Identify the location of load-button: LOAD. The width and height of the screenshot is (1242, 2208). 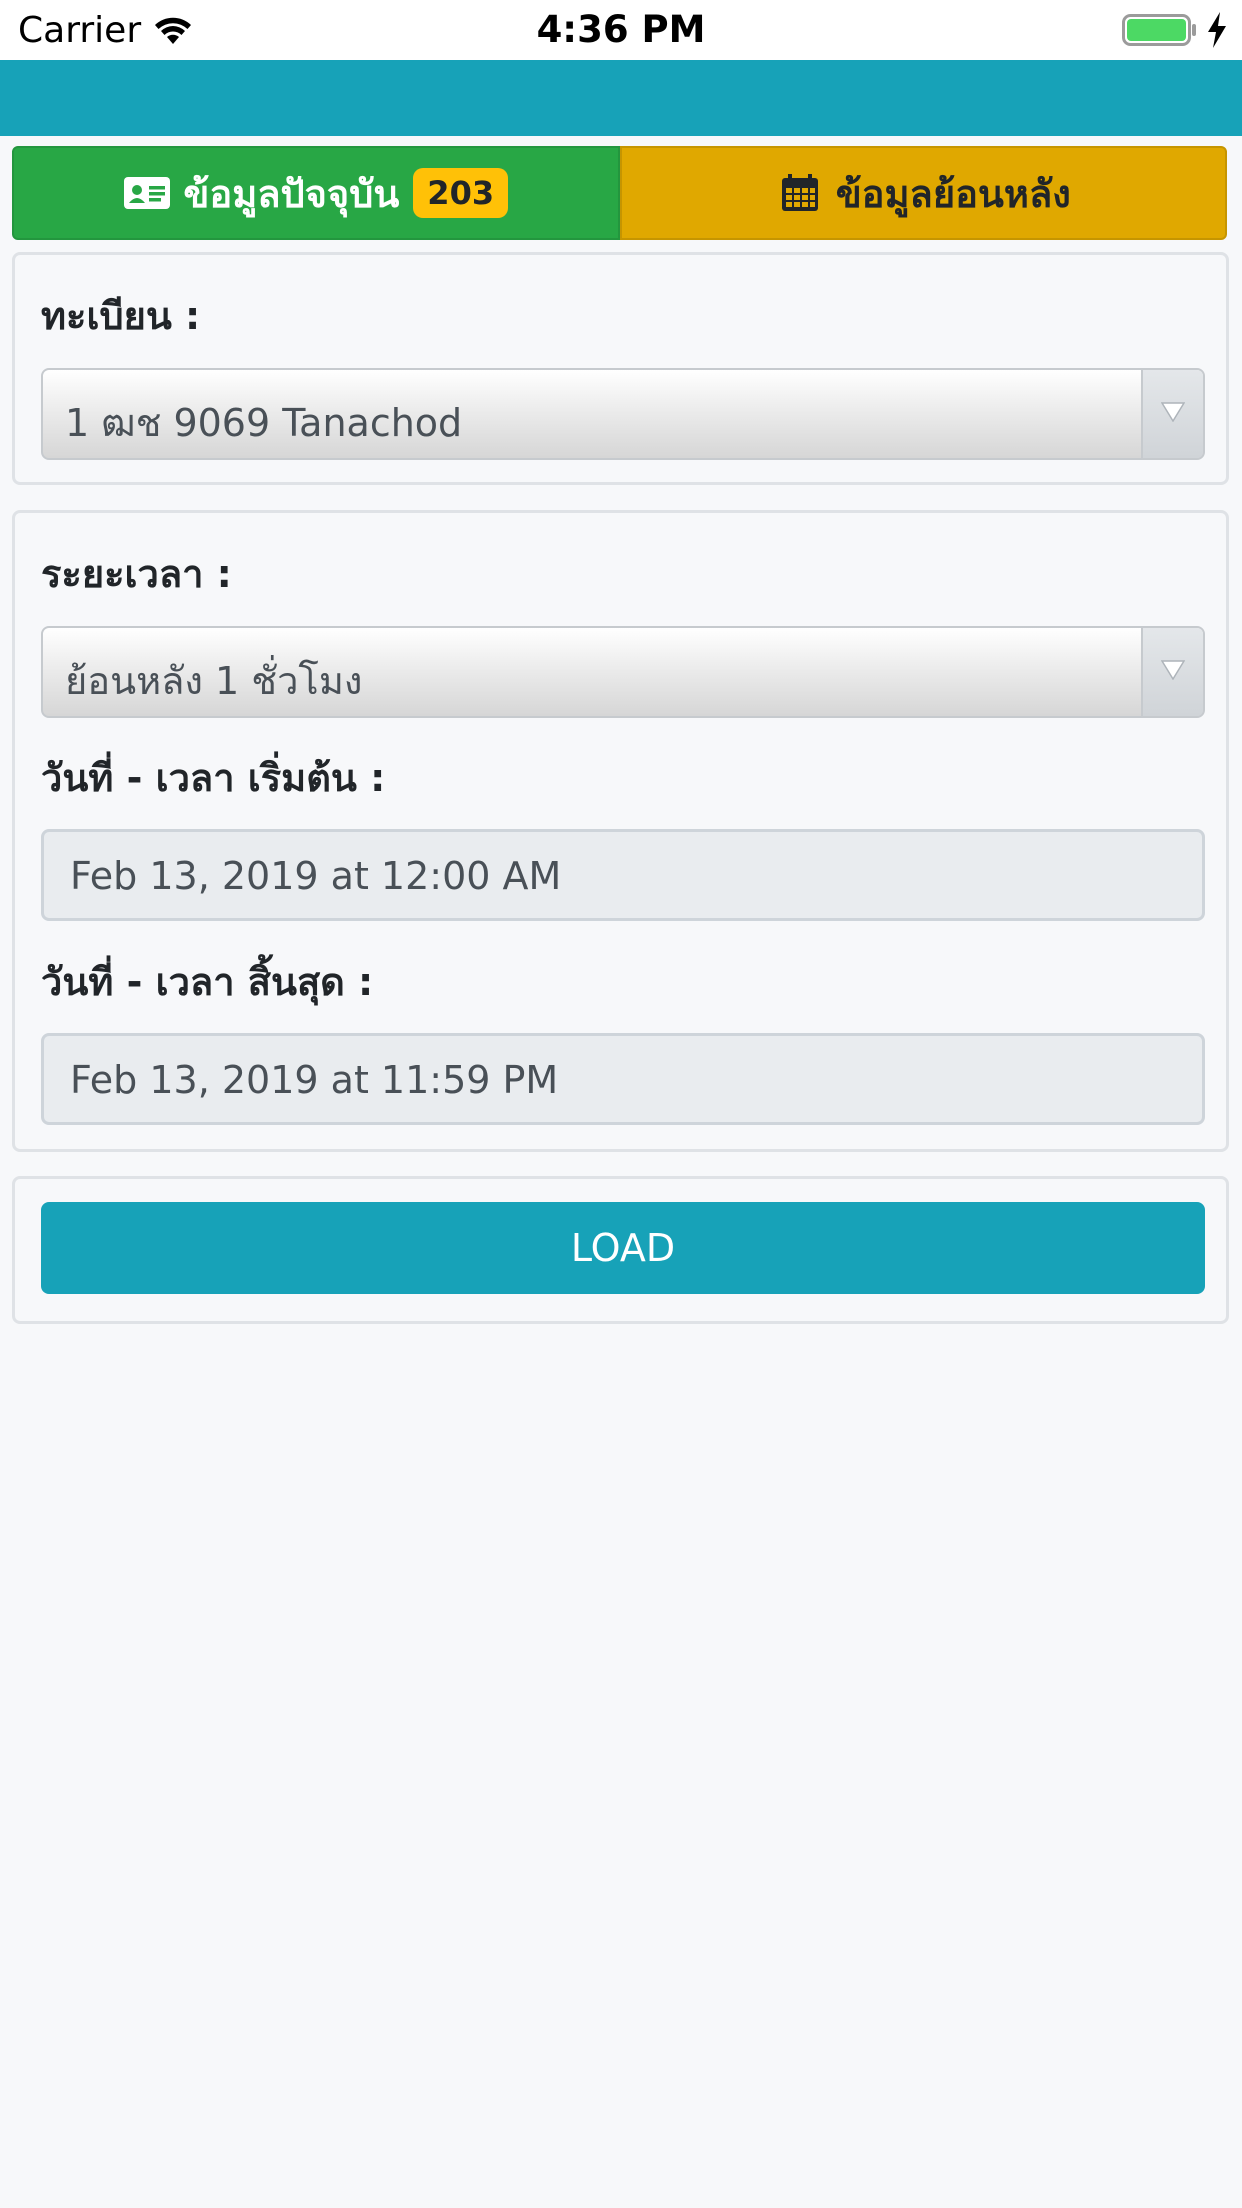
(623, 1248).